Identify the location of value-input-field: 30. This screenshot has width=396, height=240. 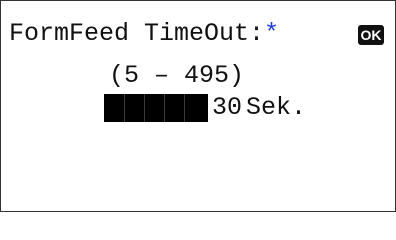
(174, 108).